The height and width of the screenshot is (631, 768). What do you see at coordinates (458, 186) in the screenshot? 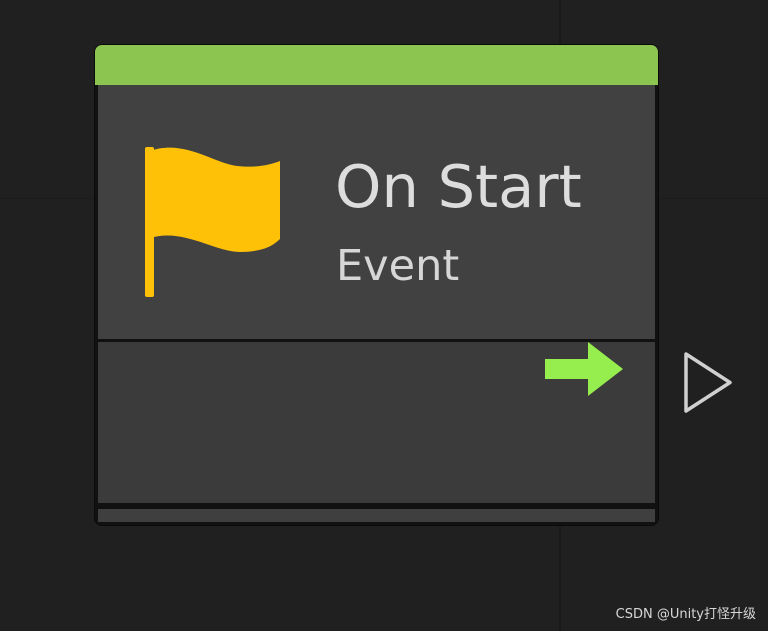
I see `node-title: On Start` at bounding box center [458, 186].